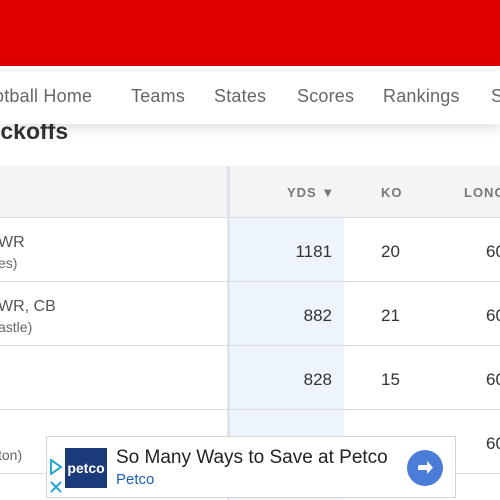  Describe the element at coordinates (482, 192) in the screenshot. I see `column-header-long: LONG` at that location.